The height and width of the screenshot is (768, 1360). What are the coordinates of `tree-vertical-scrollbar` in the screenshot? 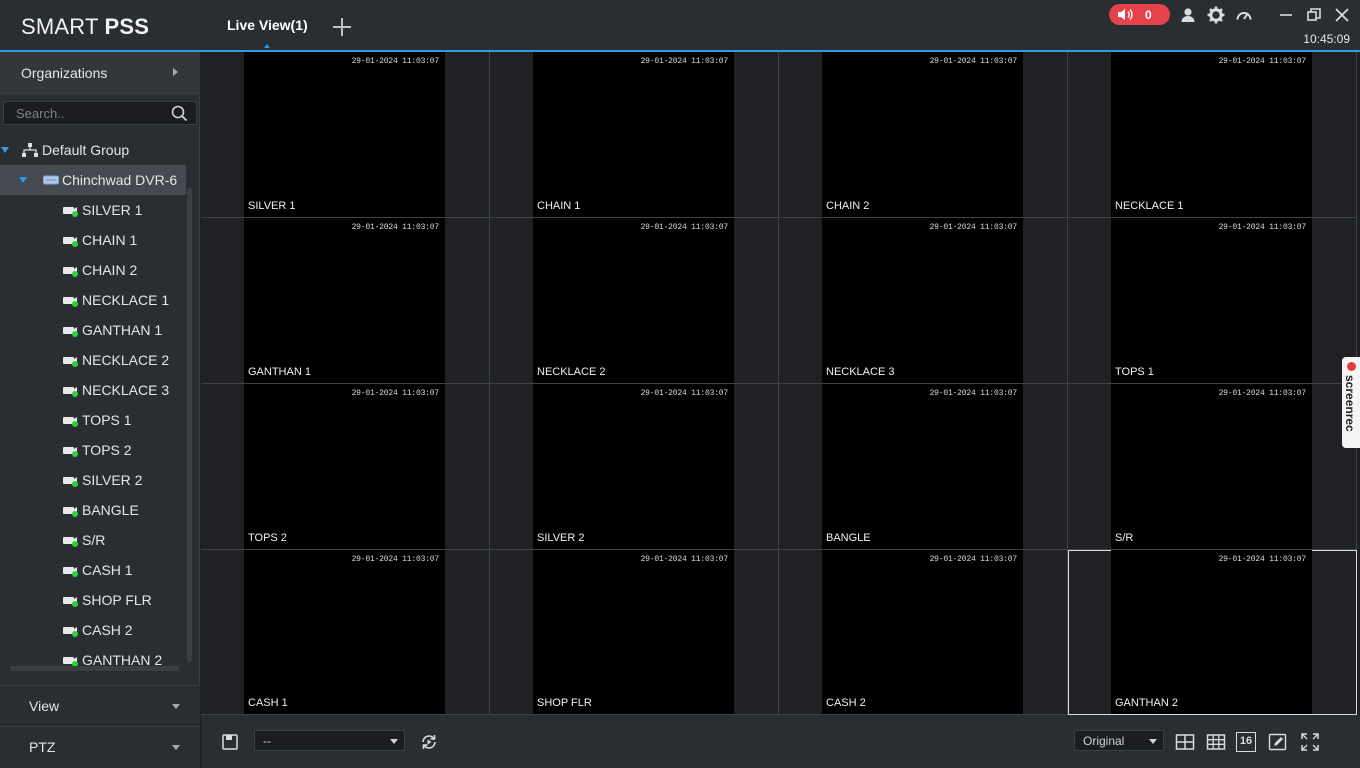 It's located at (189, 425).